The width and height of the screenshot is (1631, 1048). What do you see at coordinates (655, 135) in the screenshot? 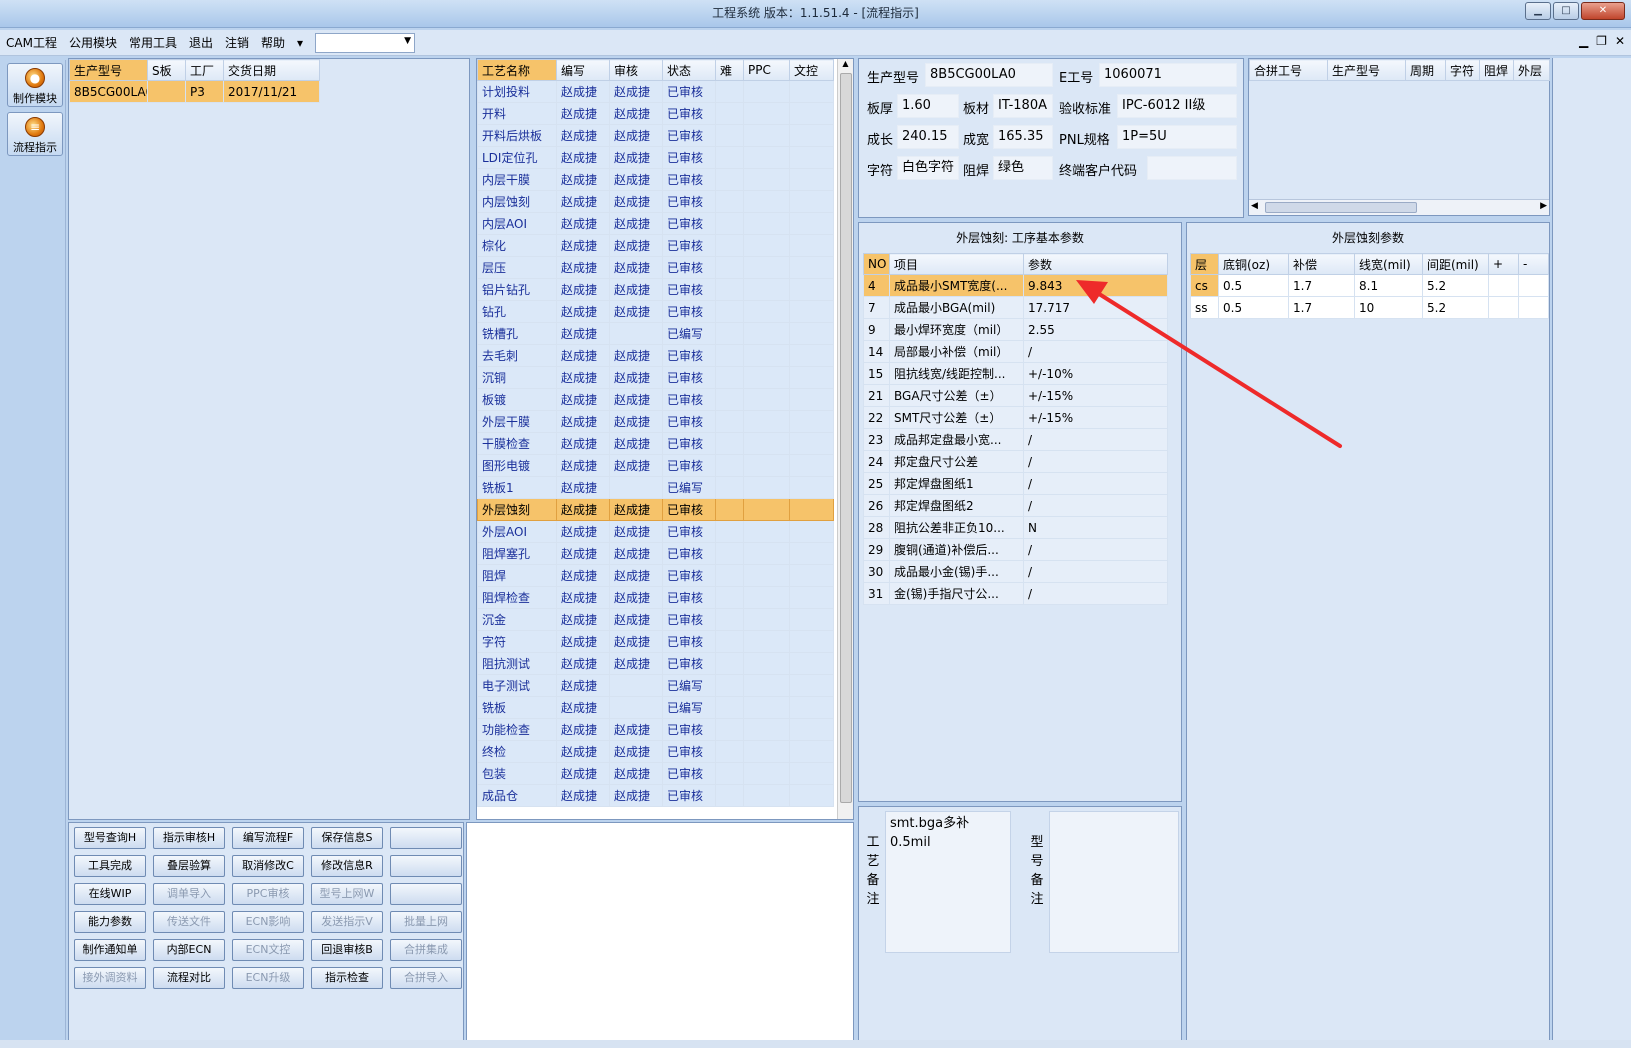
I see `table-row: 开料后烘板 赵成捷 赵成捷 已审核` at bounding box center [655, 135].